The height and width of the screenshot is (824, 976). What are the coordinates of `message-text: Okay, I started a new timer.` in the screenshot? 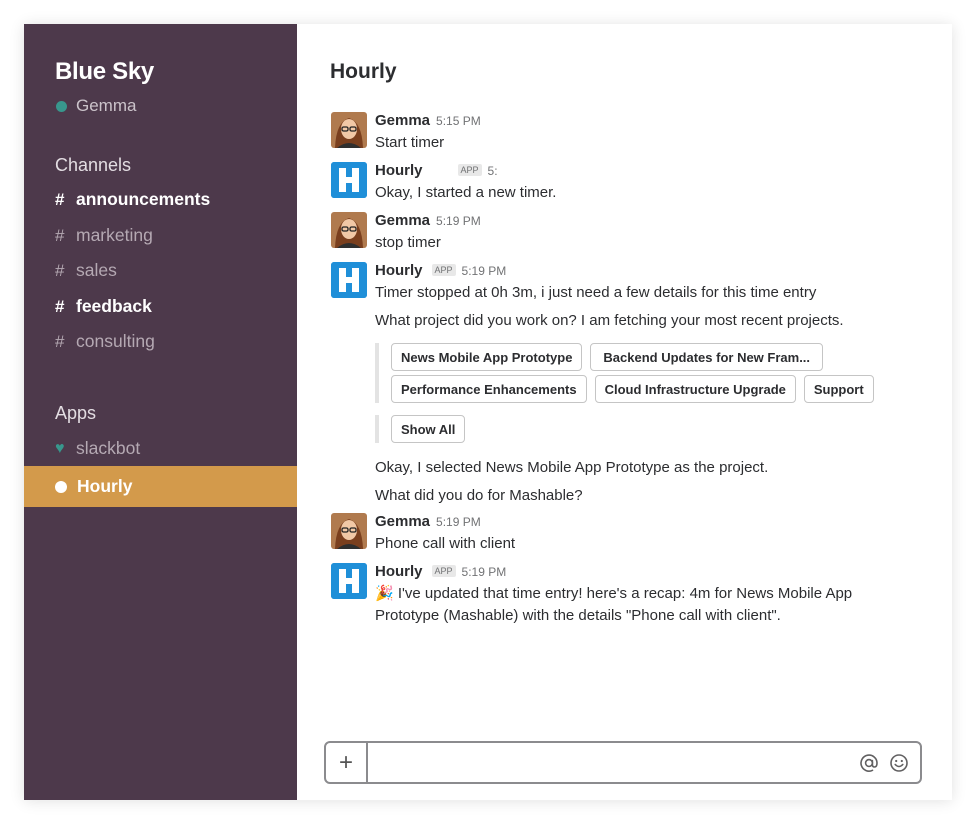 It's located at (466, 192).